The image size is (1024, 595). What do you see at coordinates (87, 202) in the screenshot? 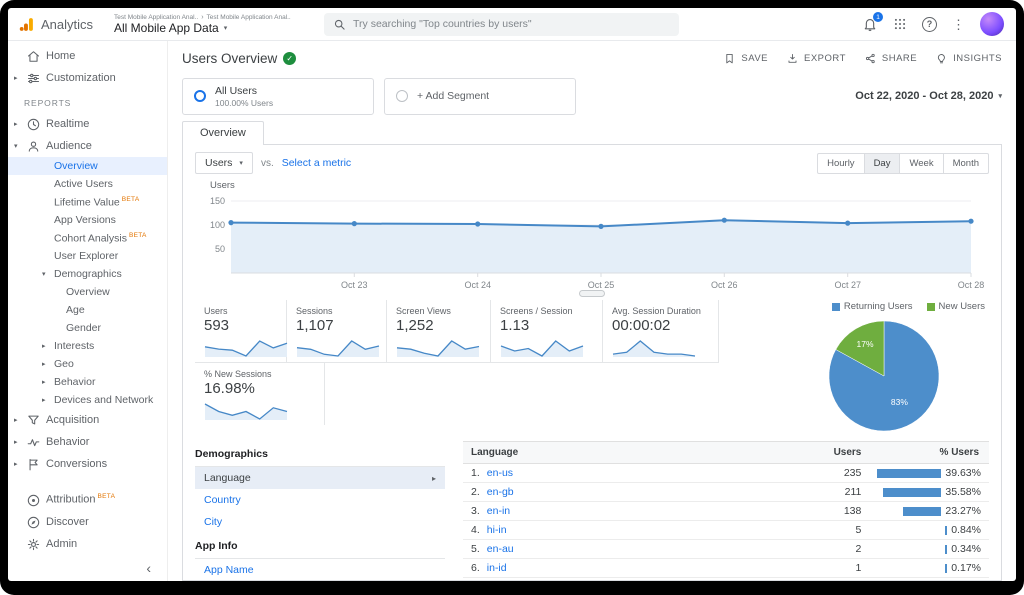
I see `sidebar-item-lifetime-value: Lifetime Value BETA` at bounding box center [87, 202].